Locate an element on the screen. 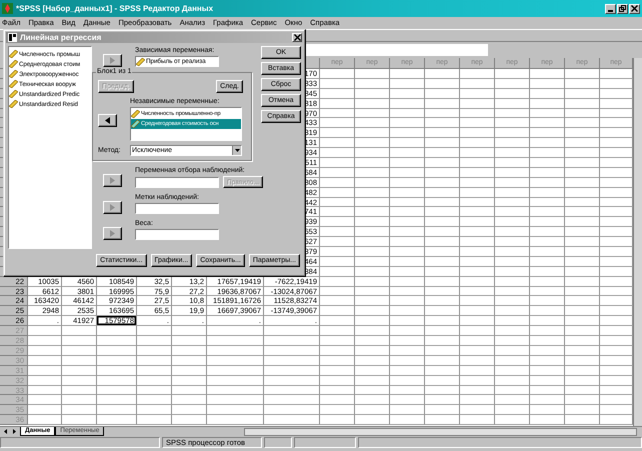 Image resolution: width=642 pixels, height=451 pixels. dropdown-button is located at coordinates (236, 150).